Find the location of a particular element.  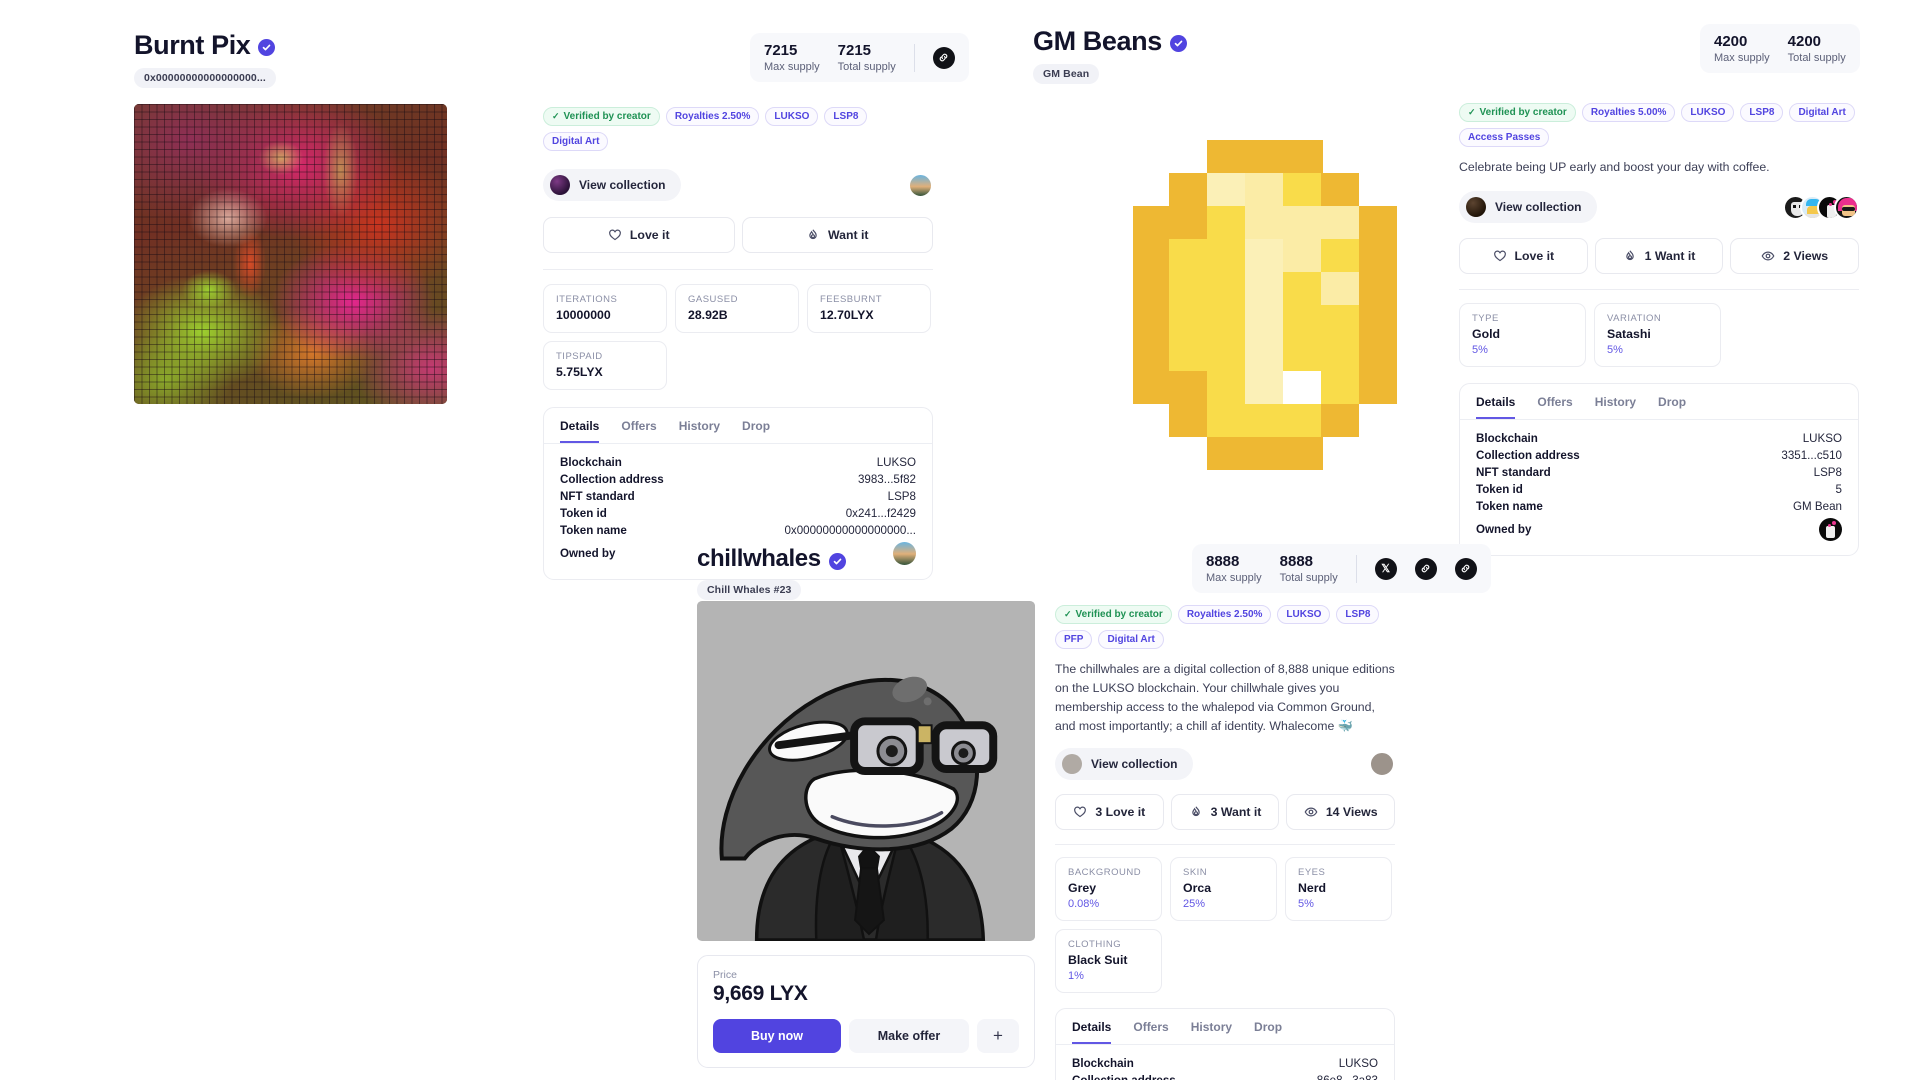

gmbeans-actions: Love it 1 Want it 2 Views is located at coordinates (1659, 256).